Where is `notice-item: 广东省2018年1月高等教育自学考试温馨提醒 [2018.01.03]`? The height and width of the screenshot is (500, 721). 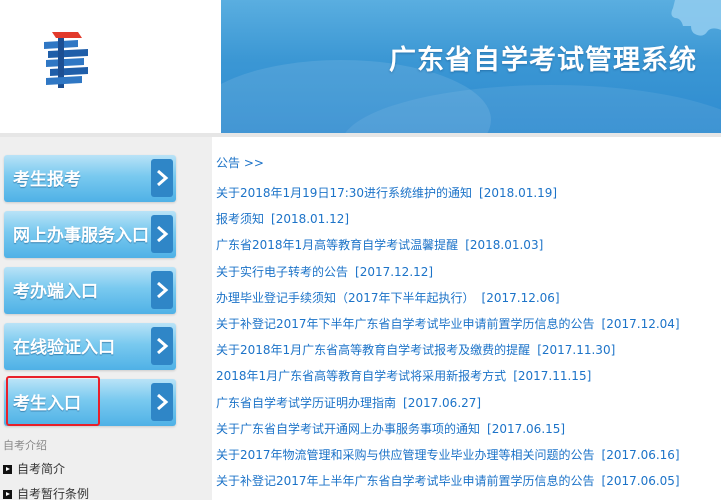
notice-item: 广东省2018年1月高等教育自学考试温馨提醒 [2018.01.03] is located at coordinates (468, 250).